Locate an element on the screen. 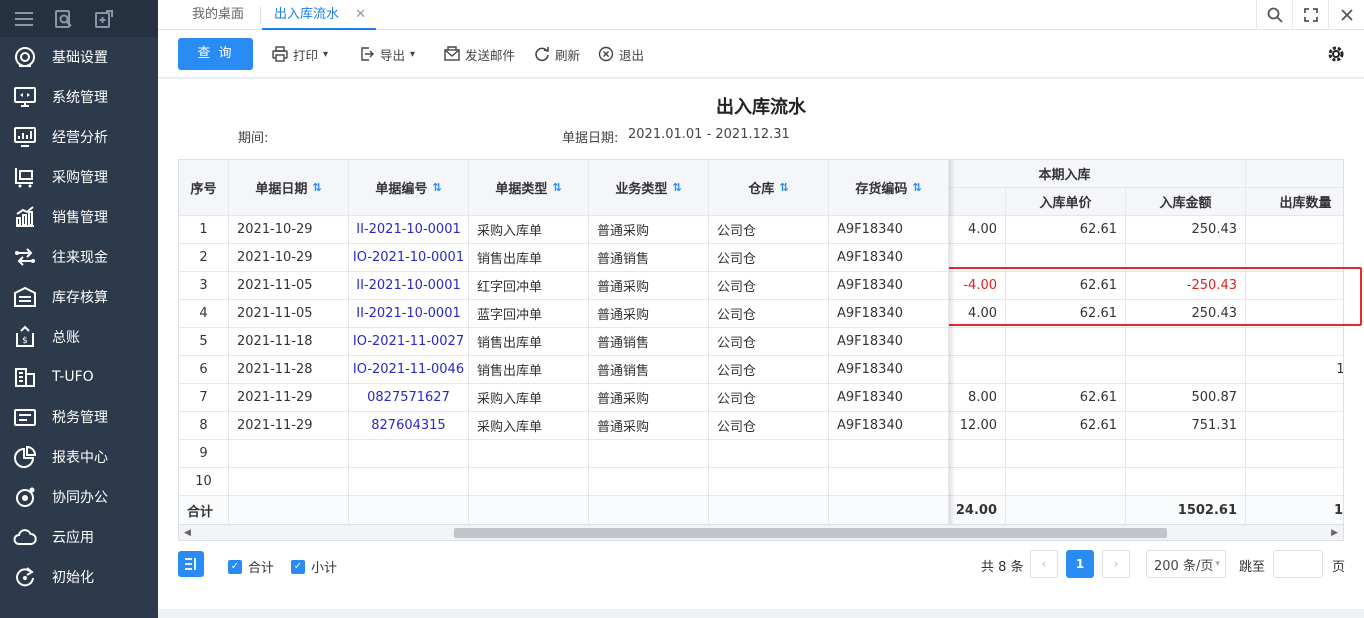 The image size is (1364, 618). send-mail-button: 发送邮件 is located at coordinates (479, 54).